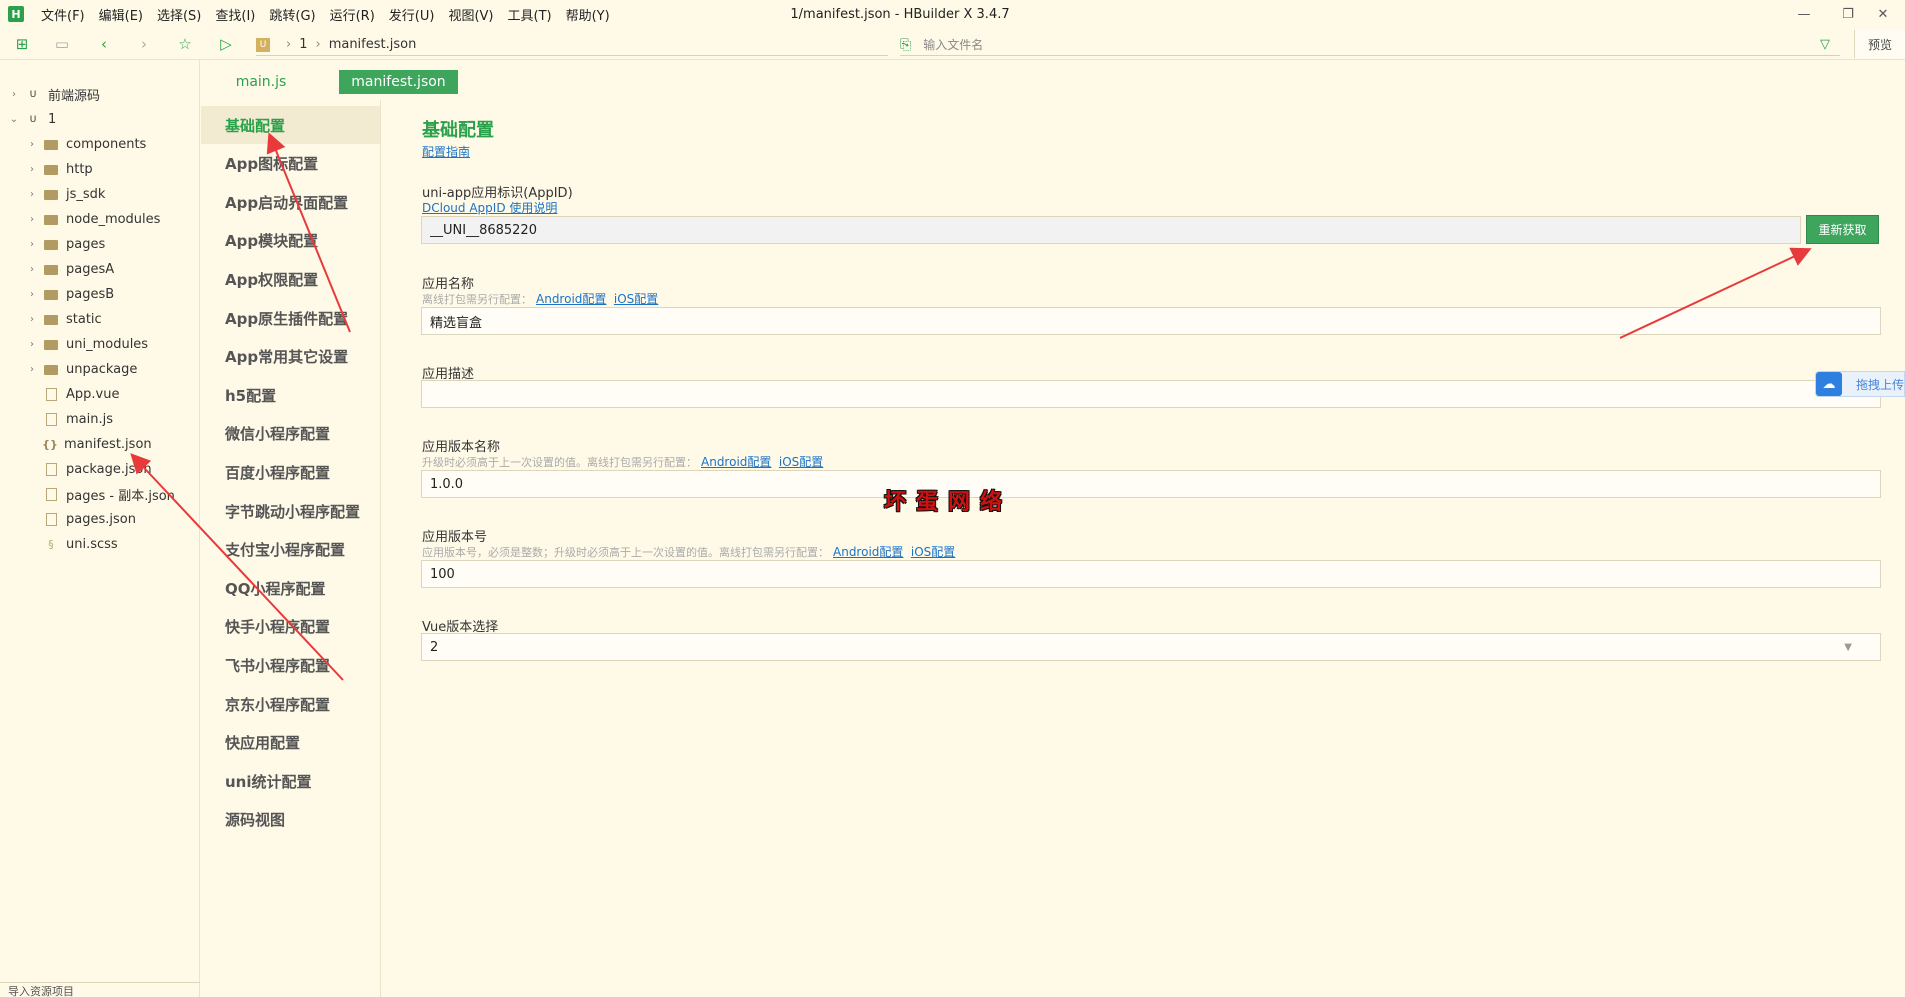  I want to click on tree-item: {} manifest.json, so click(99, 444).